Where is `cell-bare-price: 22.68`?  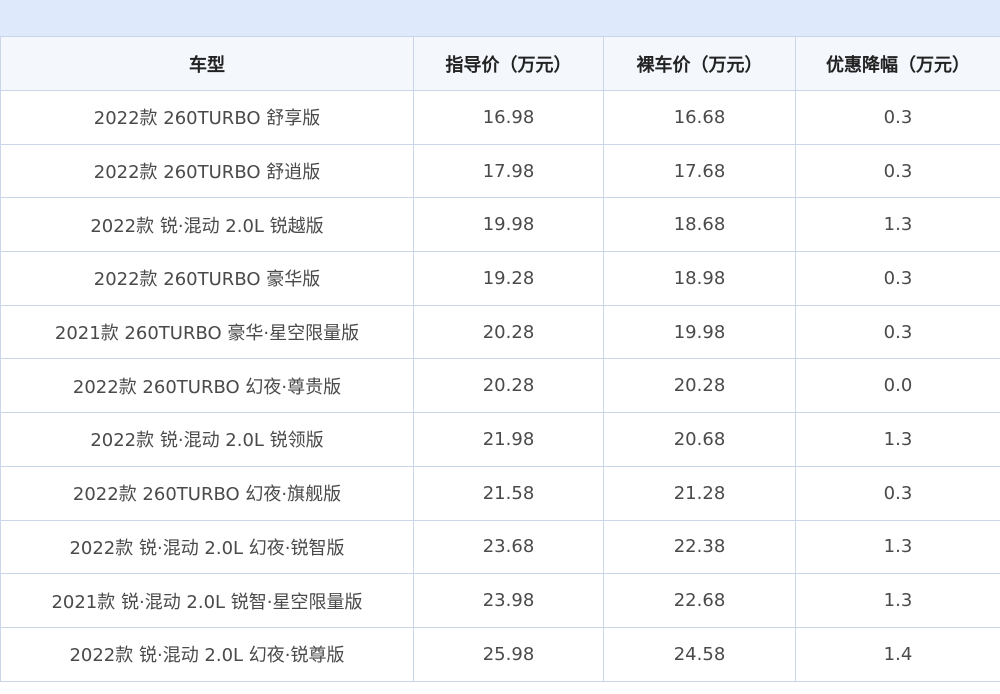 cell-bare-price: 22.68 is located at coordinates (699, 600).